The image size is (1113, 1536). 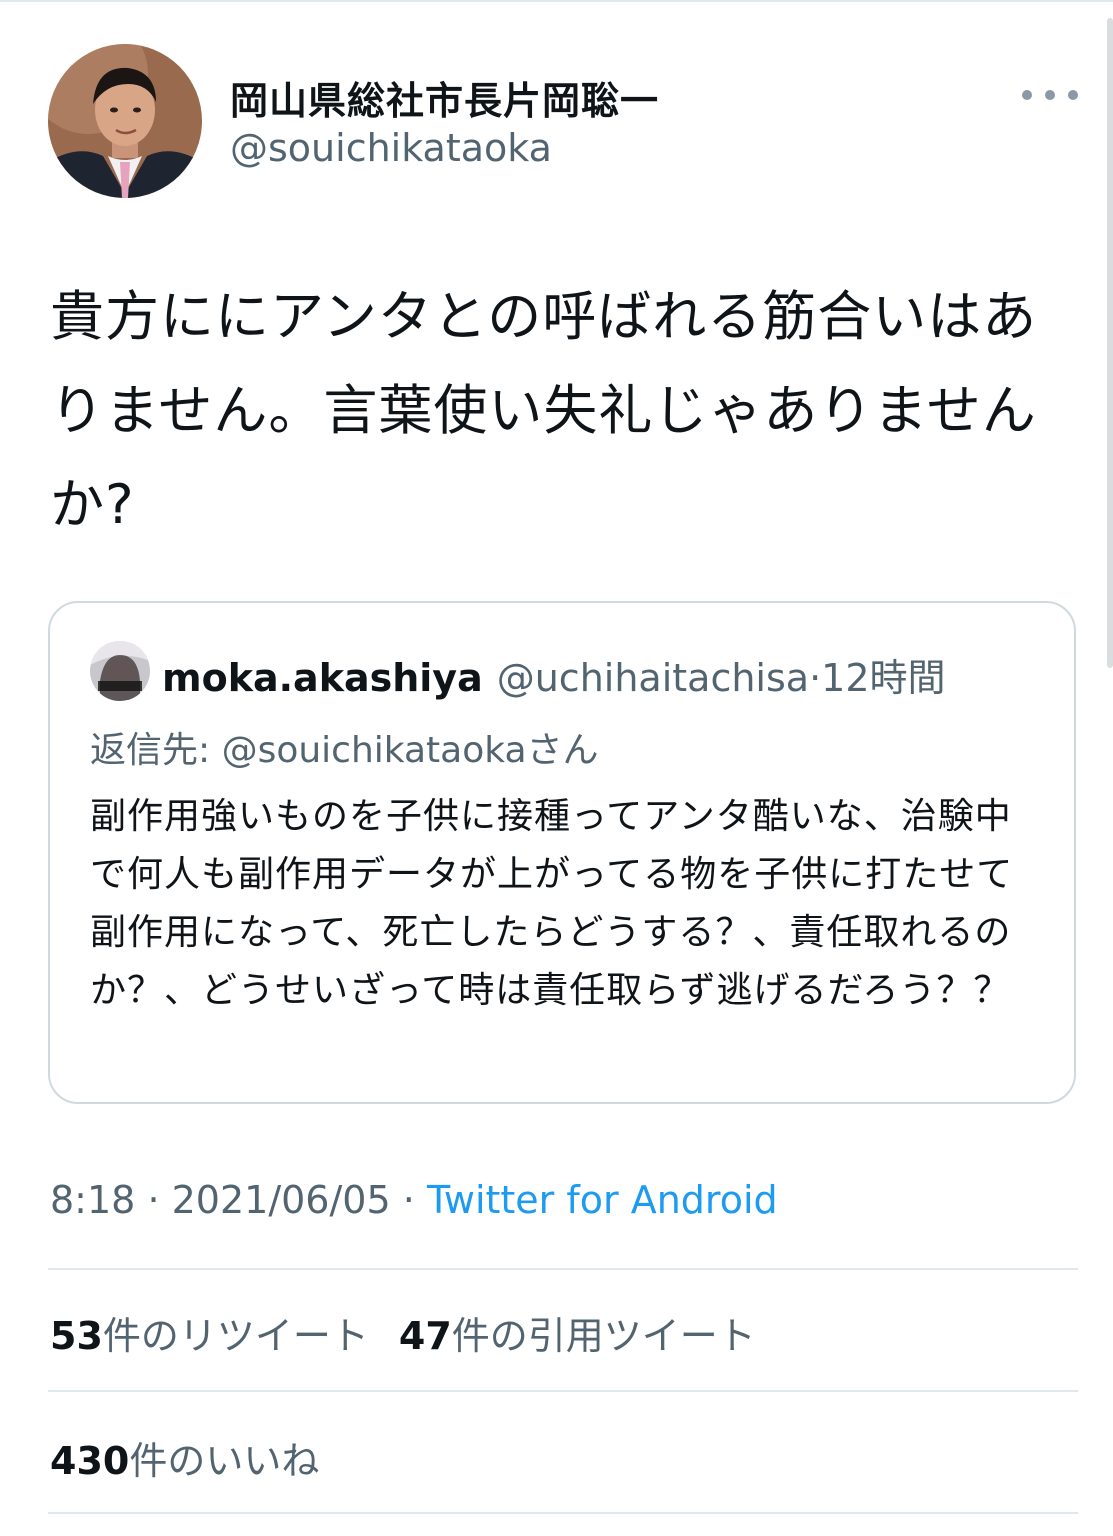 I want to click on quoted-reply-to: 返信先: @souichikataokaさん, so click(x=344, y=750).